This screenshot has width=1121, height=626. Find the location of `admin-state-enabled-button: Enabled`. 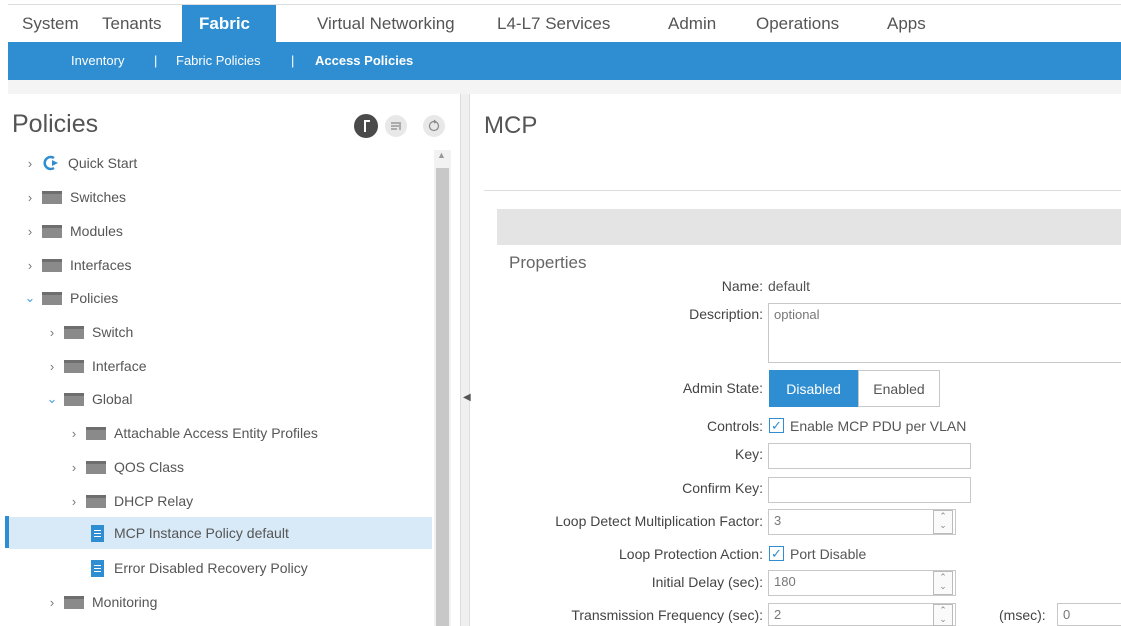

admin-state-enabled-button: Enabled is located at coordinates (899, 388).